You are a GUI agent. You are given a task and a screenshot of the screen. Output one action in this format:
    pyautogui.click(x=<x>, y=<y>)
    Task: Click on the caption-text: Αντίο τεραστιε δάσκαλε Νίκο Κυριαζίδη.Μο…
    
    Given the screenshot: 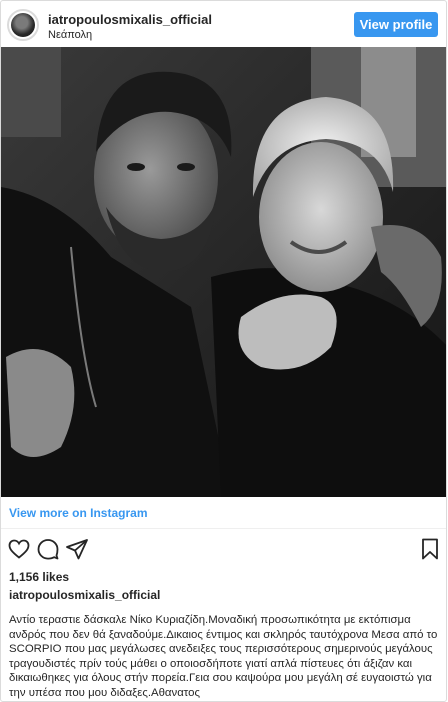 What is the action you would take?
    pyautogui.click(x=223, y=656)
    